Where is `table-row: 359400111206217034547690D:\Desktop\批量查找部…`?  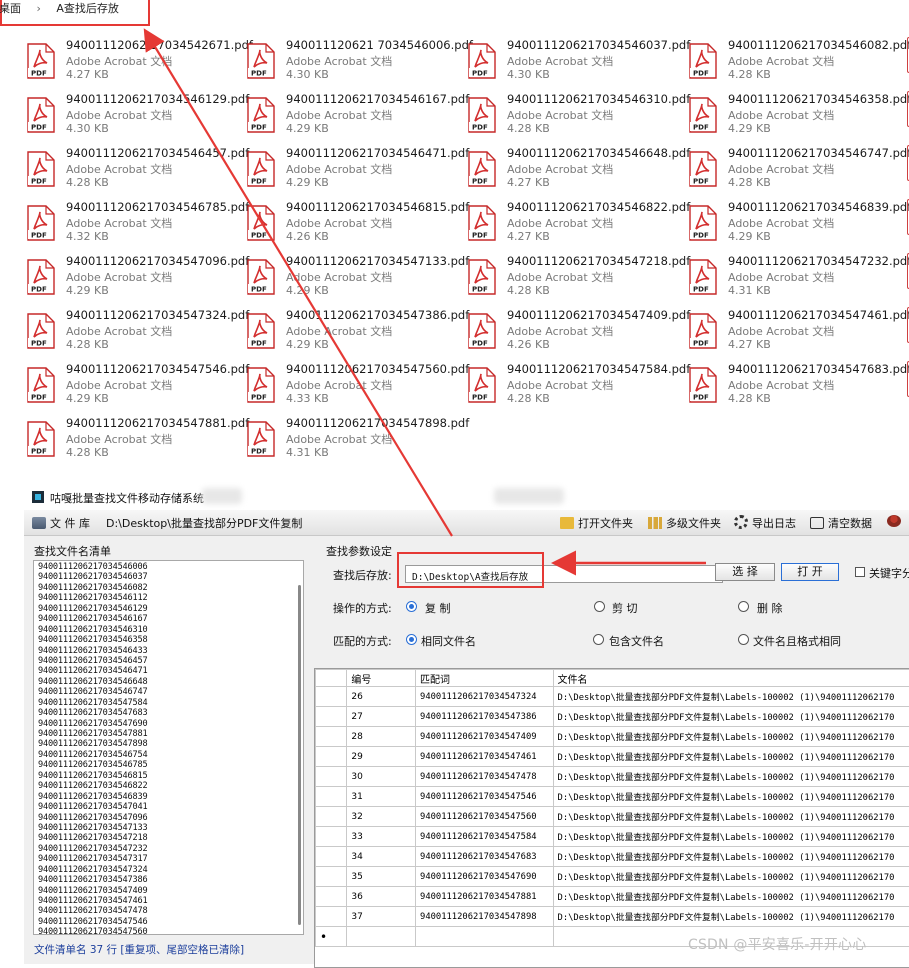 table-row: 359400111206217034547690D:\Desktop\批量查找部… is located at coordinates (612, 877).